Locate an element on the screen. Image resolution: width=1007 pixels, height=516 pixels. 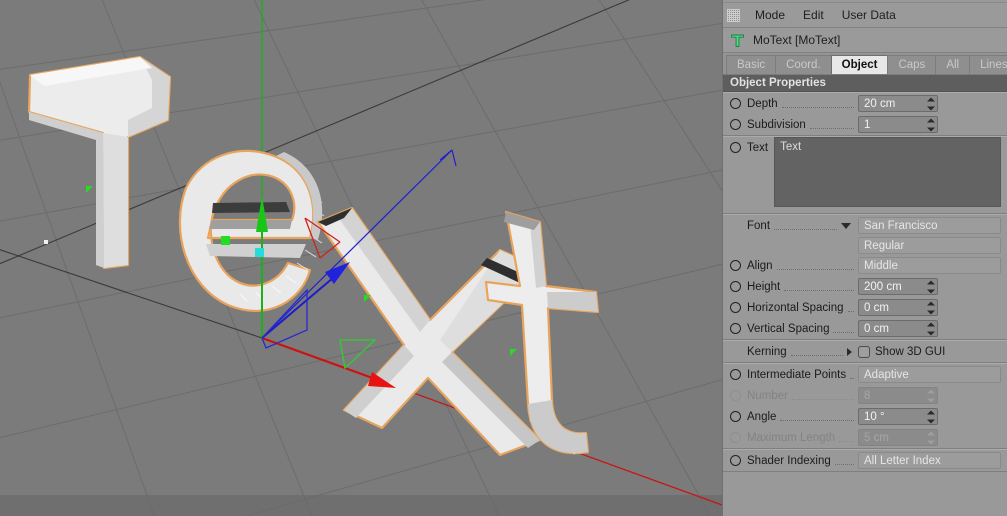
vertical-spacing-stepper is located at coordinates (930, 328).